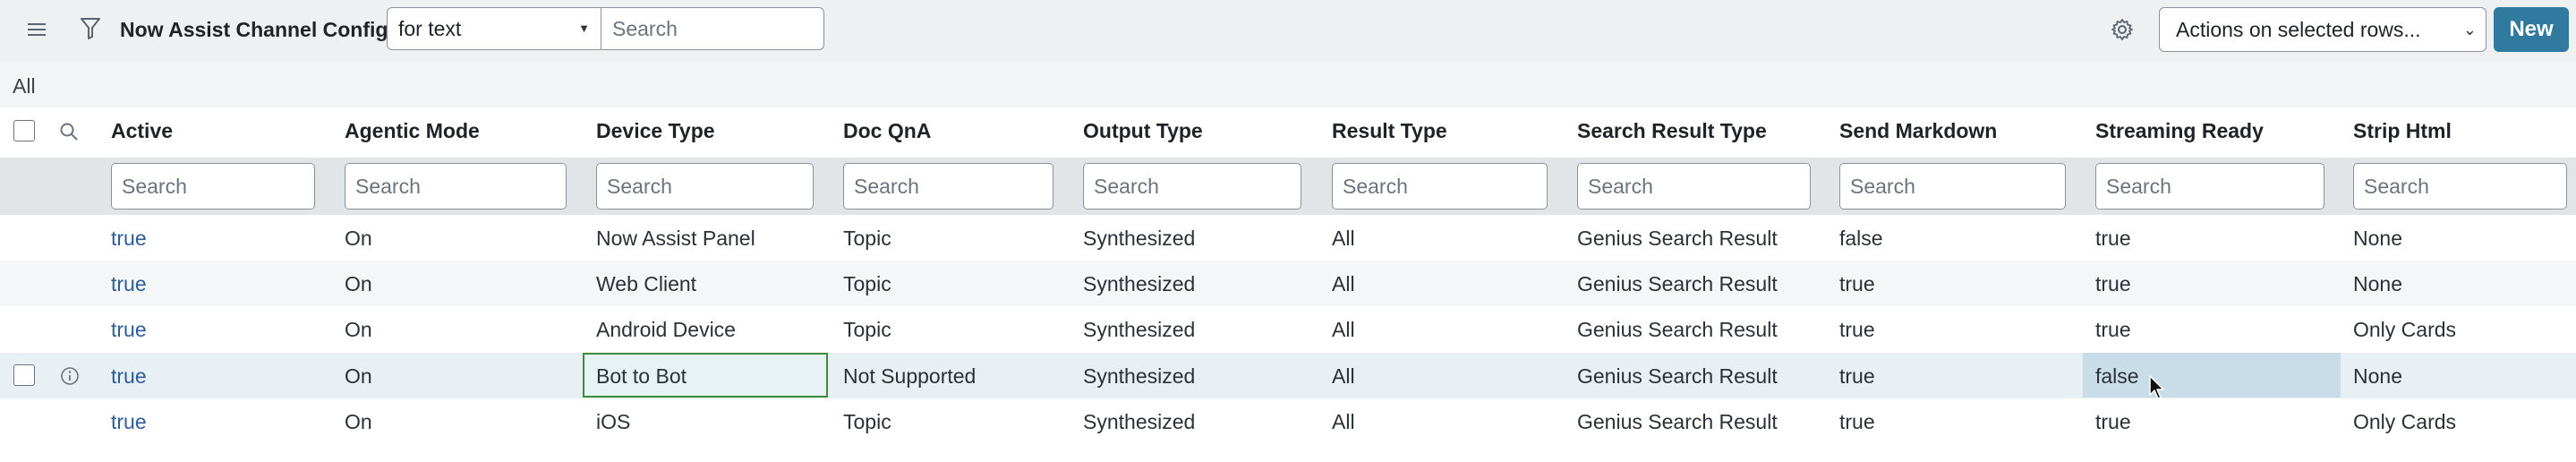 The width and height of the screenshot is (2576, 462). What do you see at coordinates (36, 29) in the screenshot?
I see `hamburger-menu-icon` at bounding box center [36, 29].